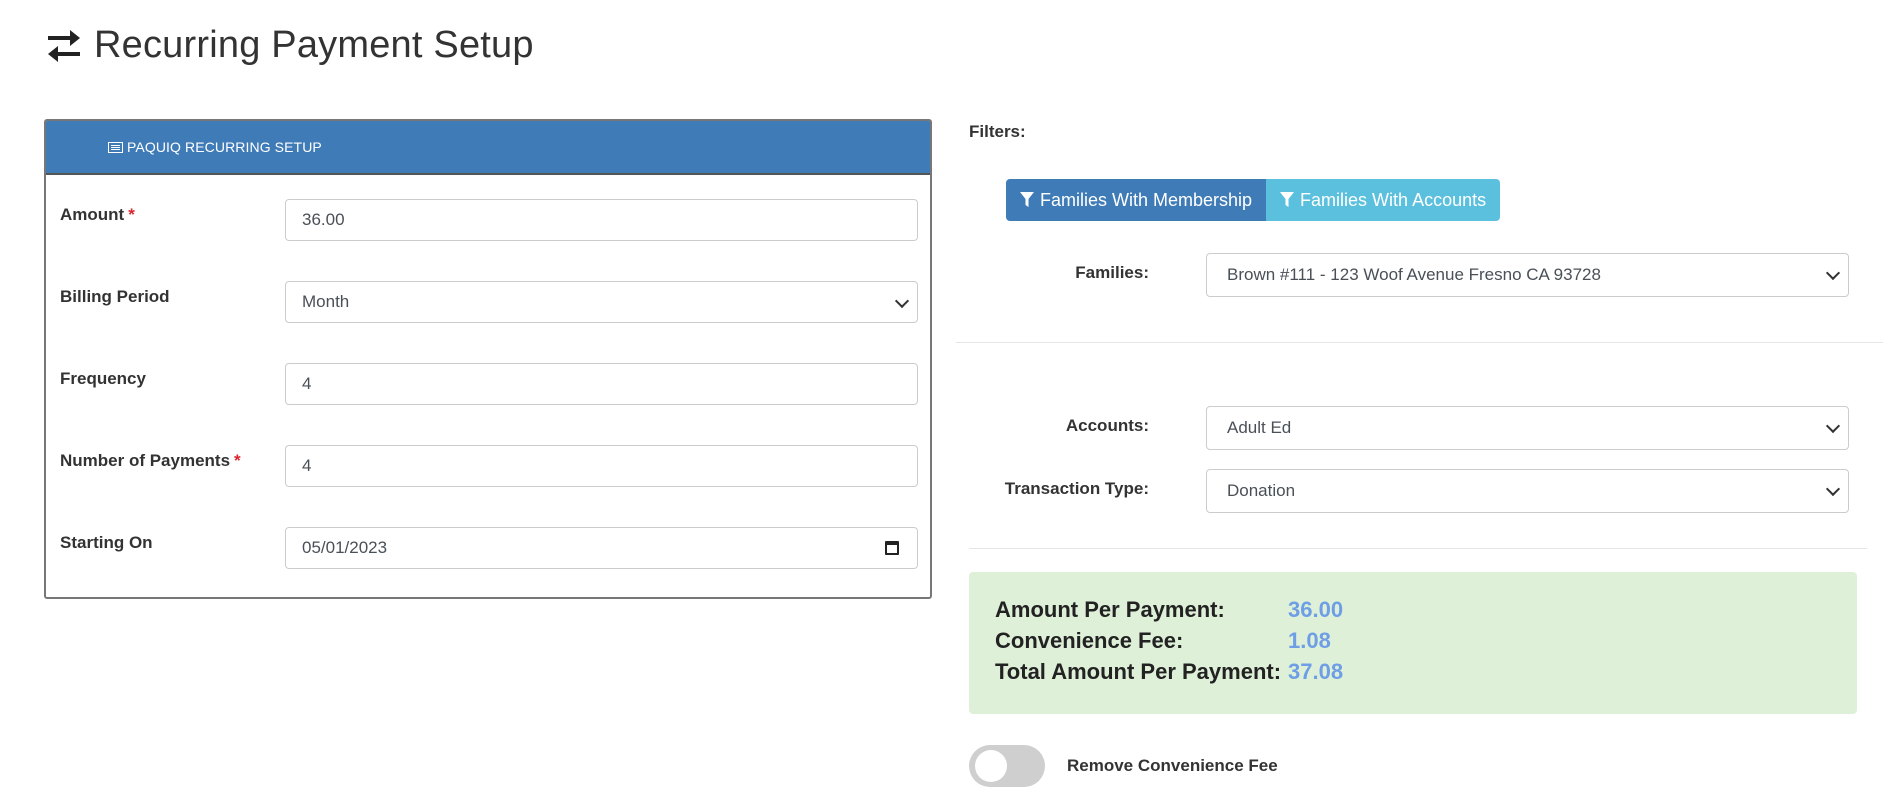 The image size is (1883, 802). I want to click on transaction-type-label: Transaction Type:, so click(1076, 488).